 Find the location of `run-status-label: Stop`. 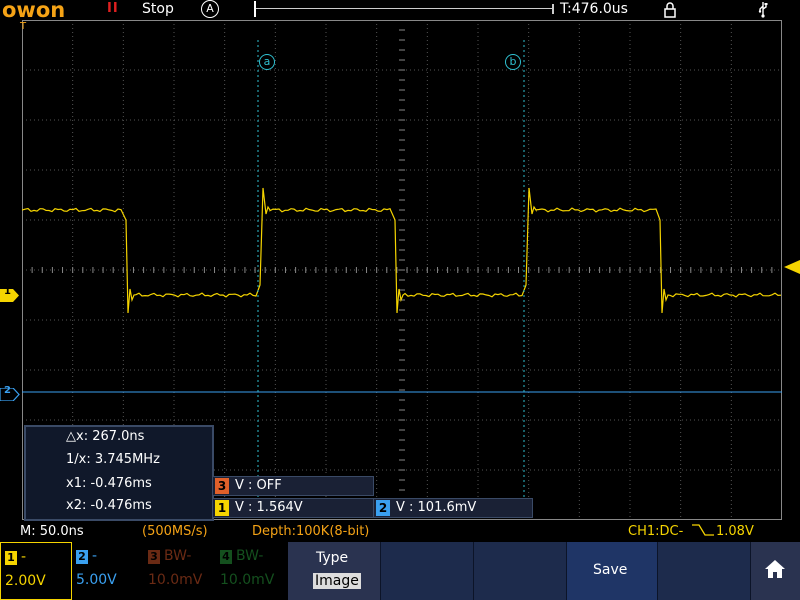

run-status-label: Stop is located at coordinates (158, 9).